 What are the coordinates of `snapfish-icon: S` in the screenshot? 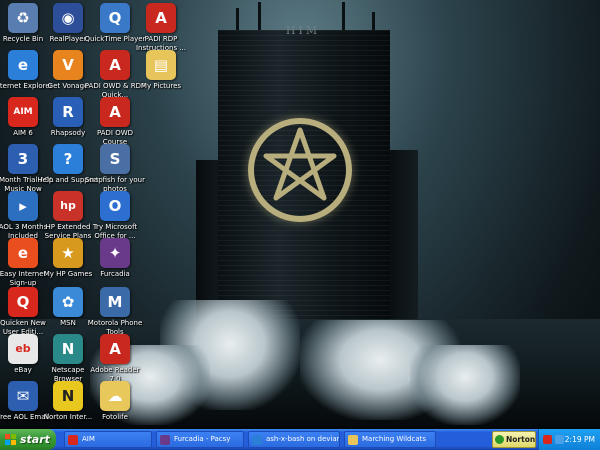 It's located at (115, 159).